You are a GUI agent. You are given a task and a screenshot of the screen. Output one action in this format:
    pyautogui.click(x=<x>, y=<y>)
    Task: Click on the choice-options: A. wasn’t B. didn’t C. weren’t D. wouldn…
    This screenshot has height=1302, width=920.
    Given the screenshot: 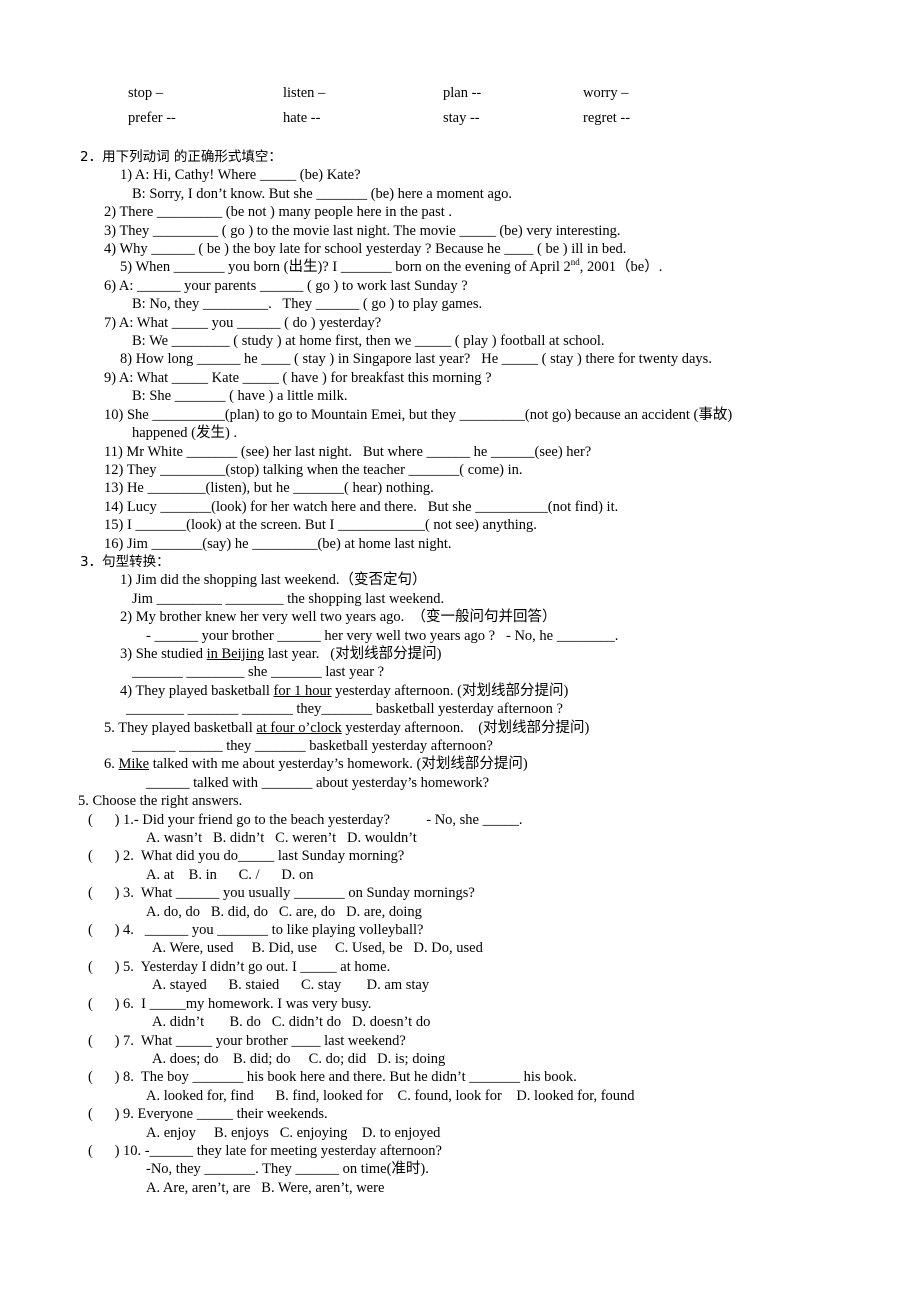 What is the action you would take?
    pyautogui.click(x=281, y=838)
    